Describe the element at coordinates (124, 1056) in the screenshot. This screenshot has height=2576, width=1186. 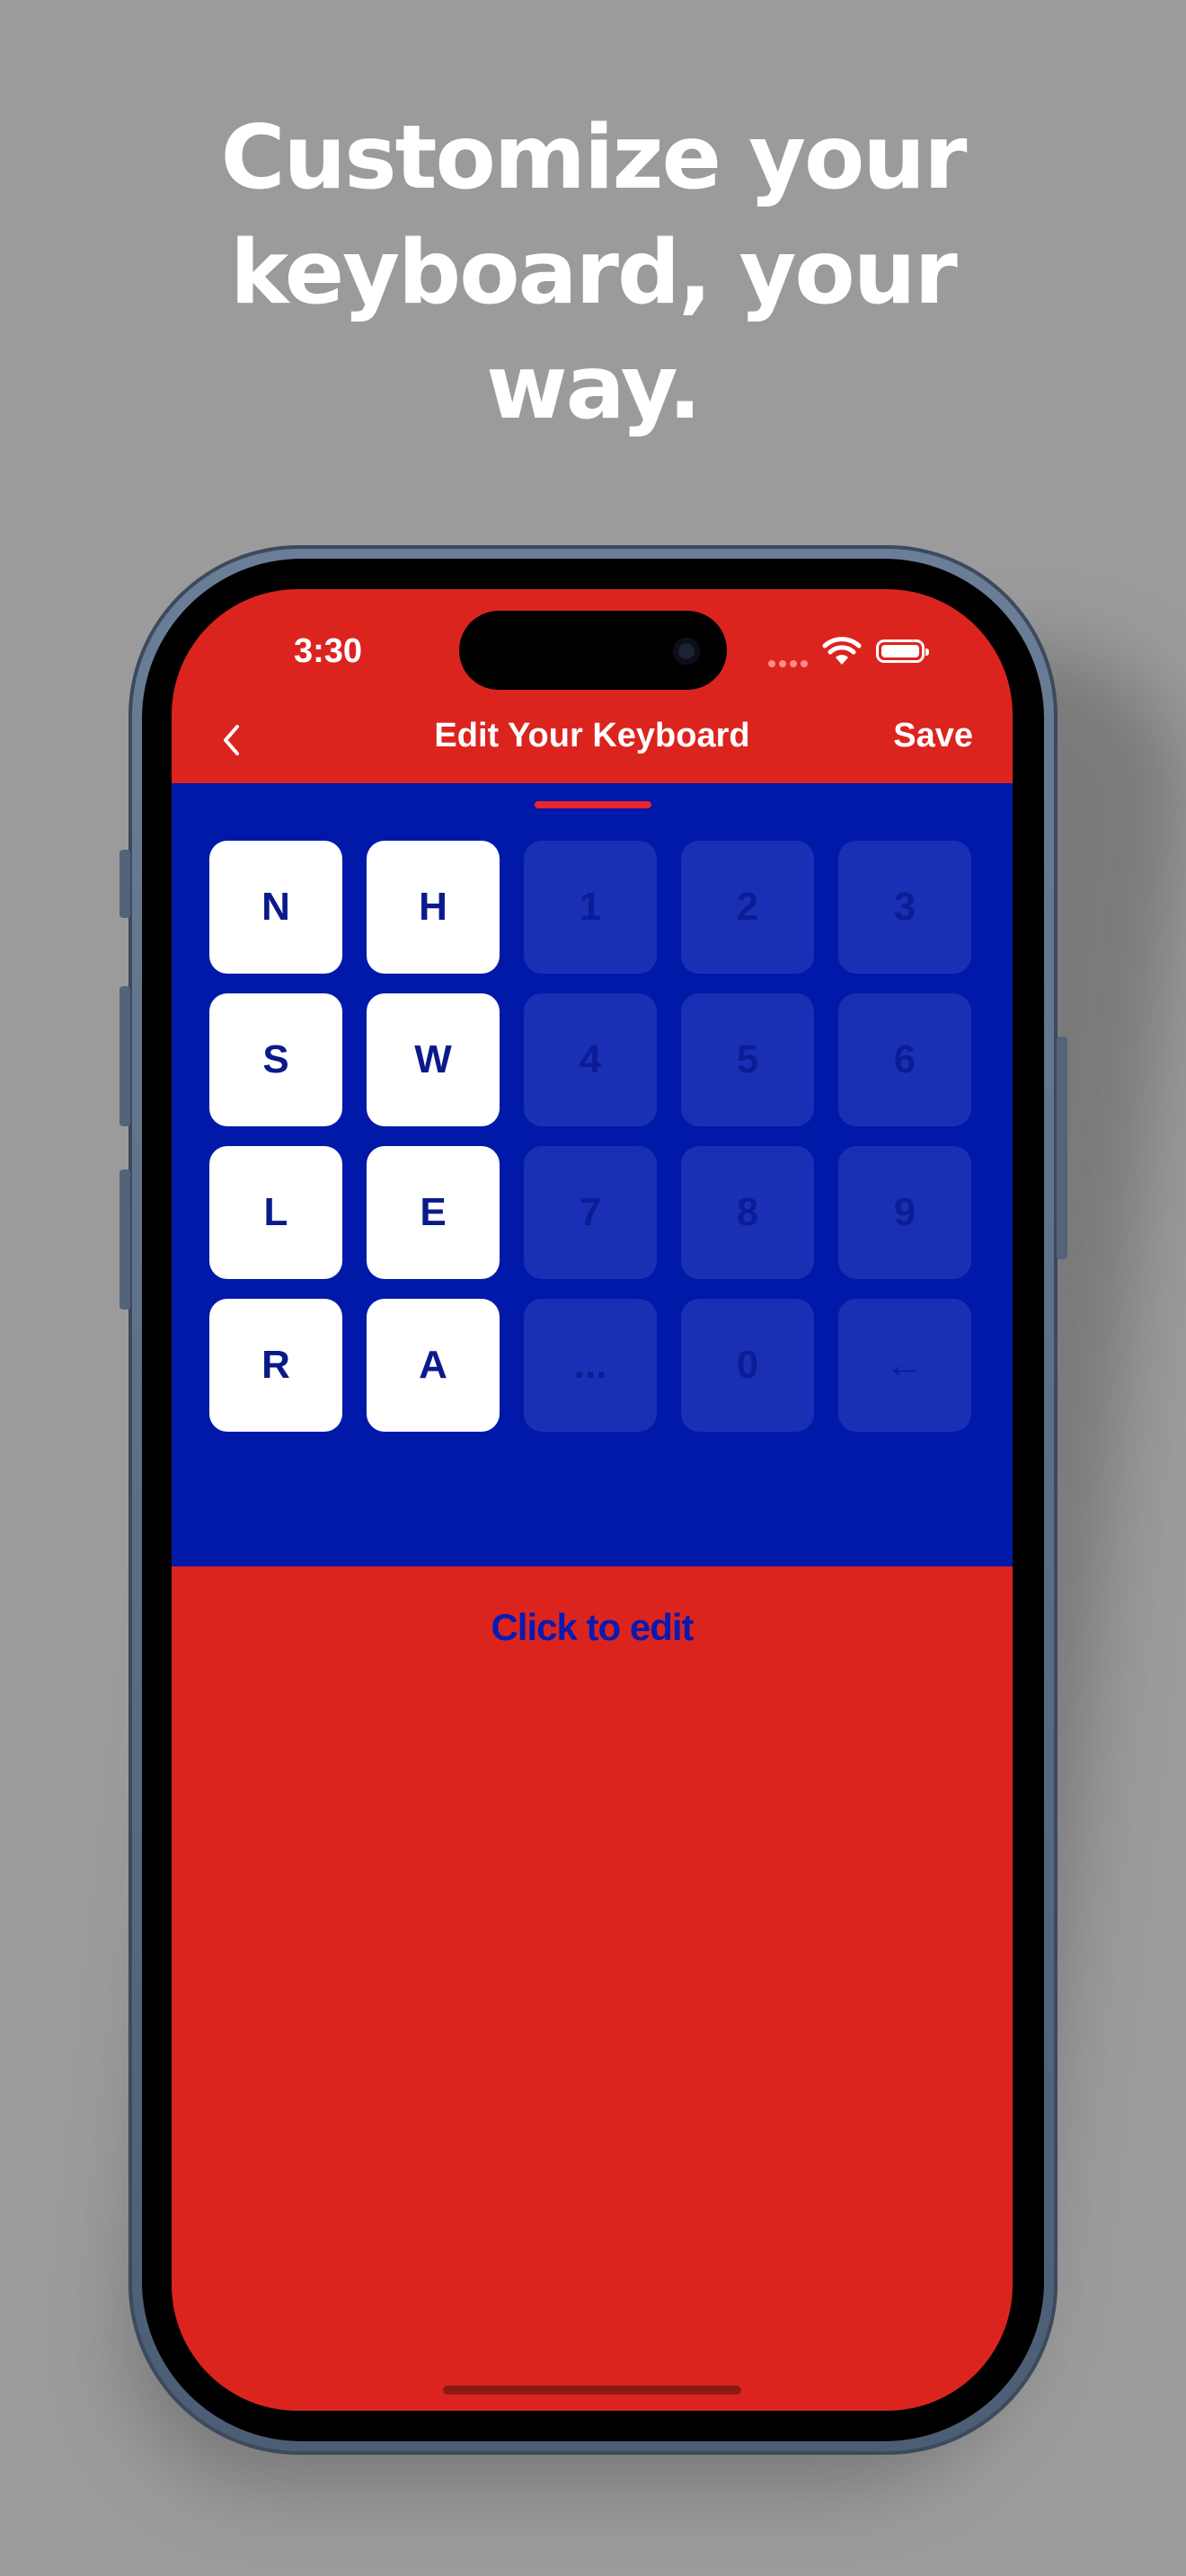
I see `phone-button-volume-up` at that location.